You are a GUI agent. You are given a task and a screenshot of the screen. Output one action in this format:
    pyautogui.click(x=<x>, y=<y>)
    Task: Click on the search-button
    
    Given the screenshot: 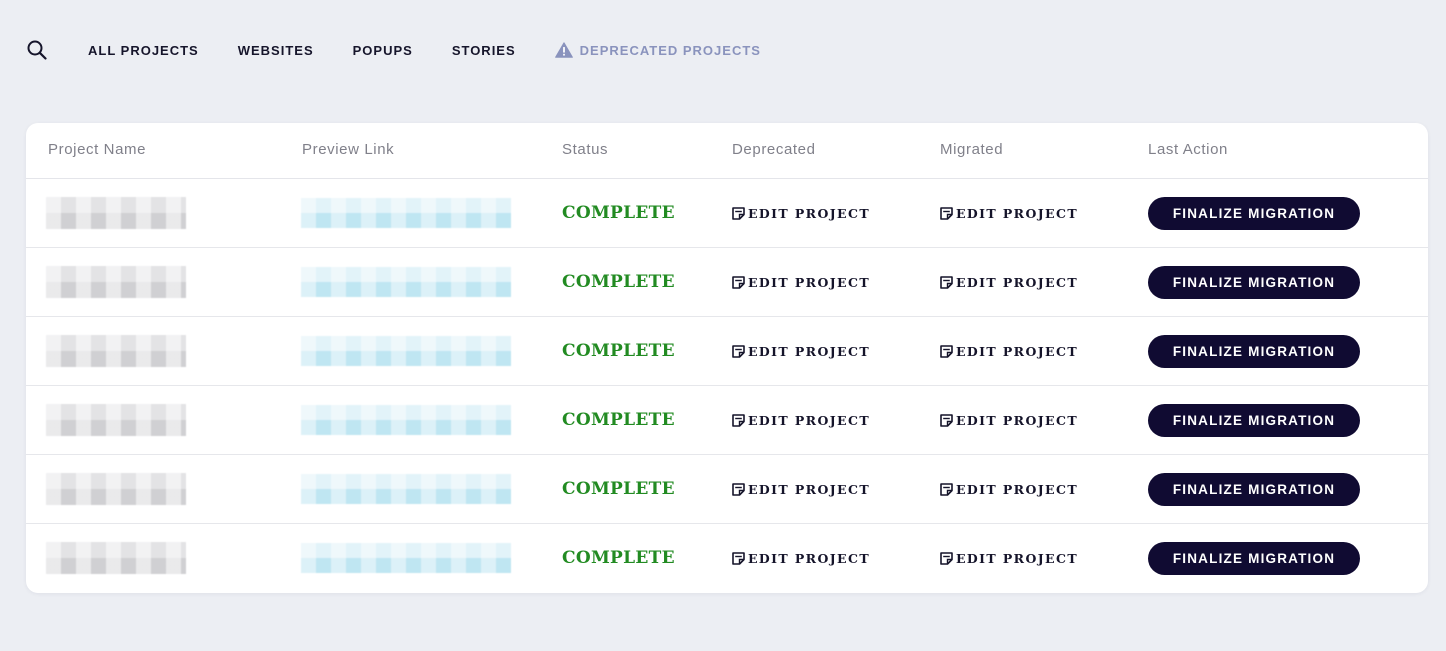 What is the action you would take?
    pyautogui.click(x=37, y=50)
    